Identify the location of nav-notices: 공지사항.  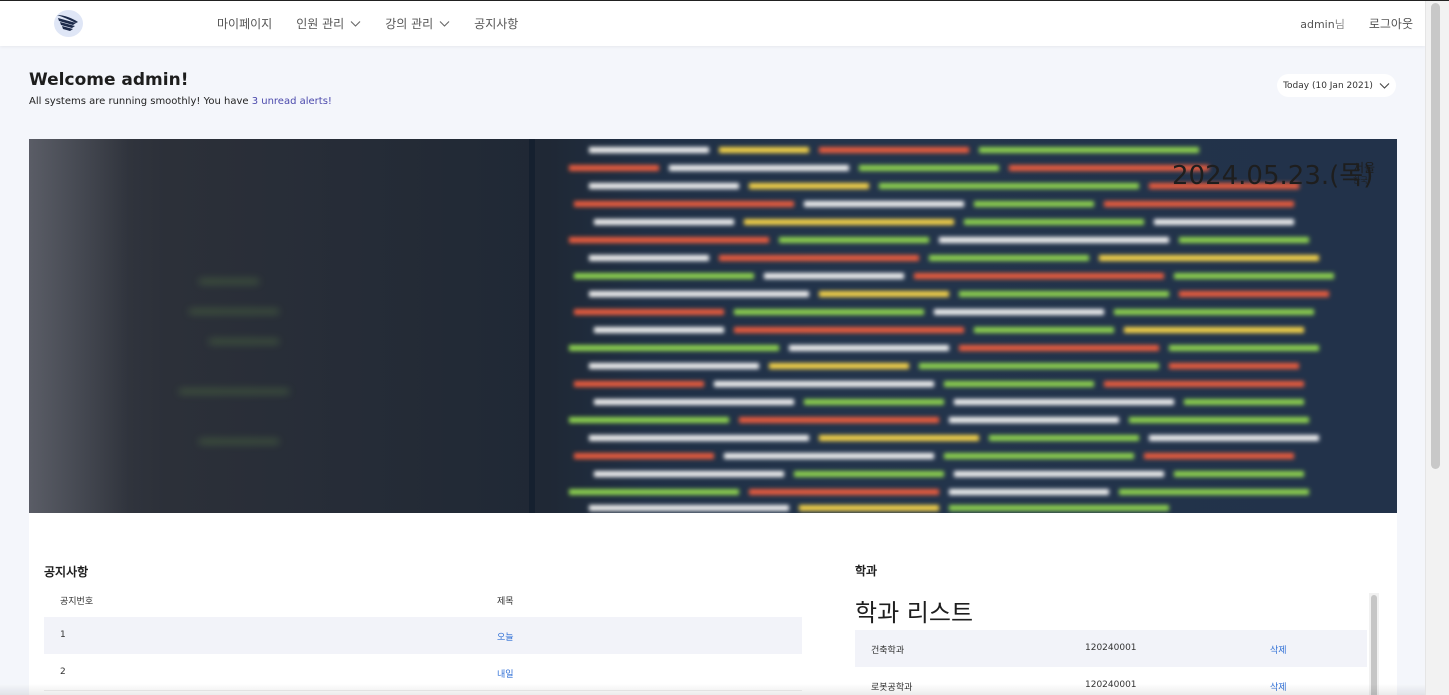
(496, 23).